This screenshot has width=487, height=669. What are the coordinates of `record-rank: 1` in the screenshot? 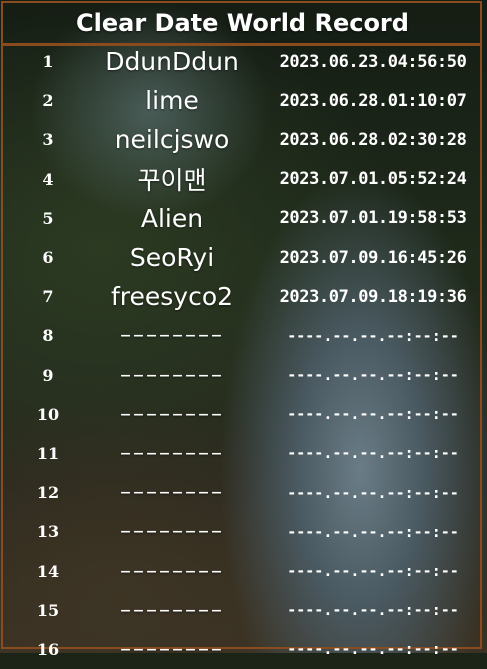 It's located at (48, 62).